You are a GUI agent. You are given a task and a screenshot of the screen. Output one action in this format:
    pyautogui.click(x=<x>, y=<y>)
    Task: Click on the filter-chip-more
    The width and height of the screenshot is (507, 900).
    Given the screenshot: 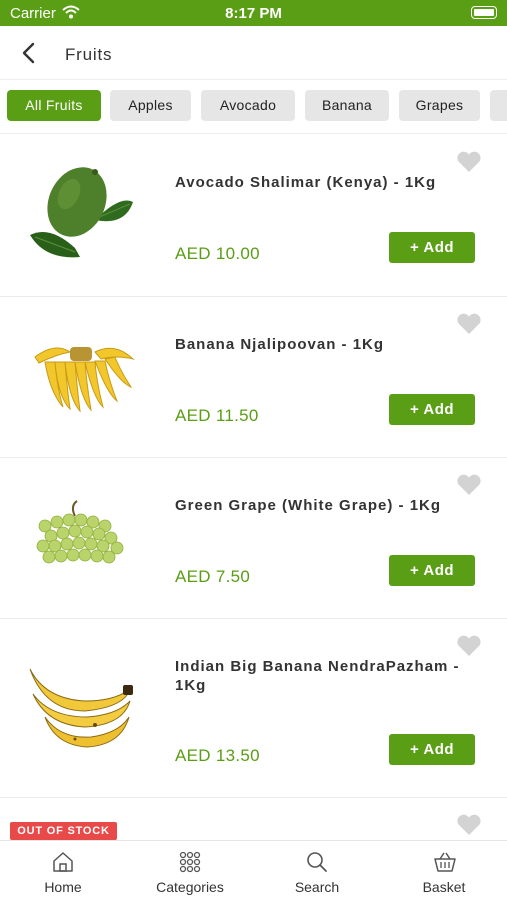 What is the action you would take?
    pyautogui.click(x=498, y=105)
    